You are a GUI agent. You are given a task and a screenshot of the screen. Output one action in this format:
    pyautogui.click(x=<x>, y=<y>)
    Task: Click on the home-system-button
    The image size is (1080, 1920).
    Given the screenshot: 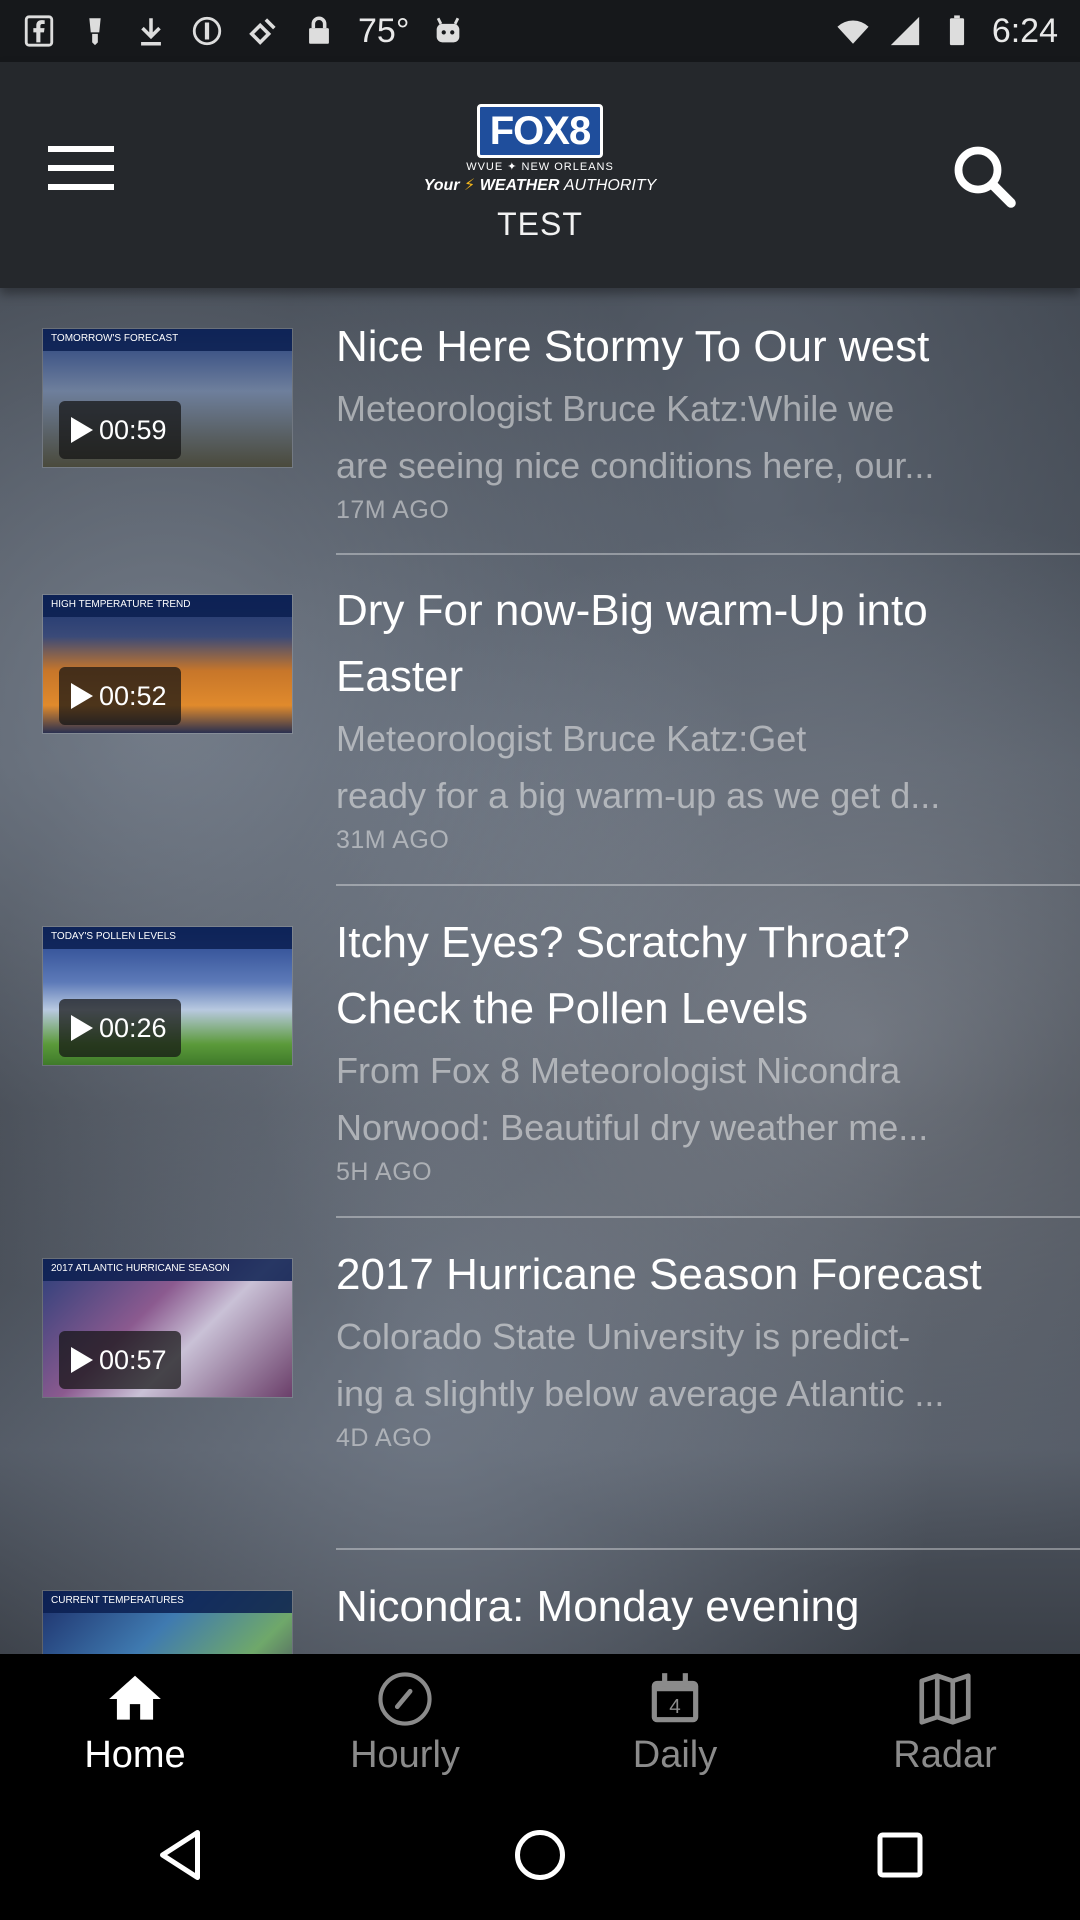 What is the action you would take?
    pyautogui.click(x=540, y=1855)
    